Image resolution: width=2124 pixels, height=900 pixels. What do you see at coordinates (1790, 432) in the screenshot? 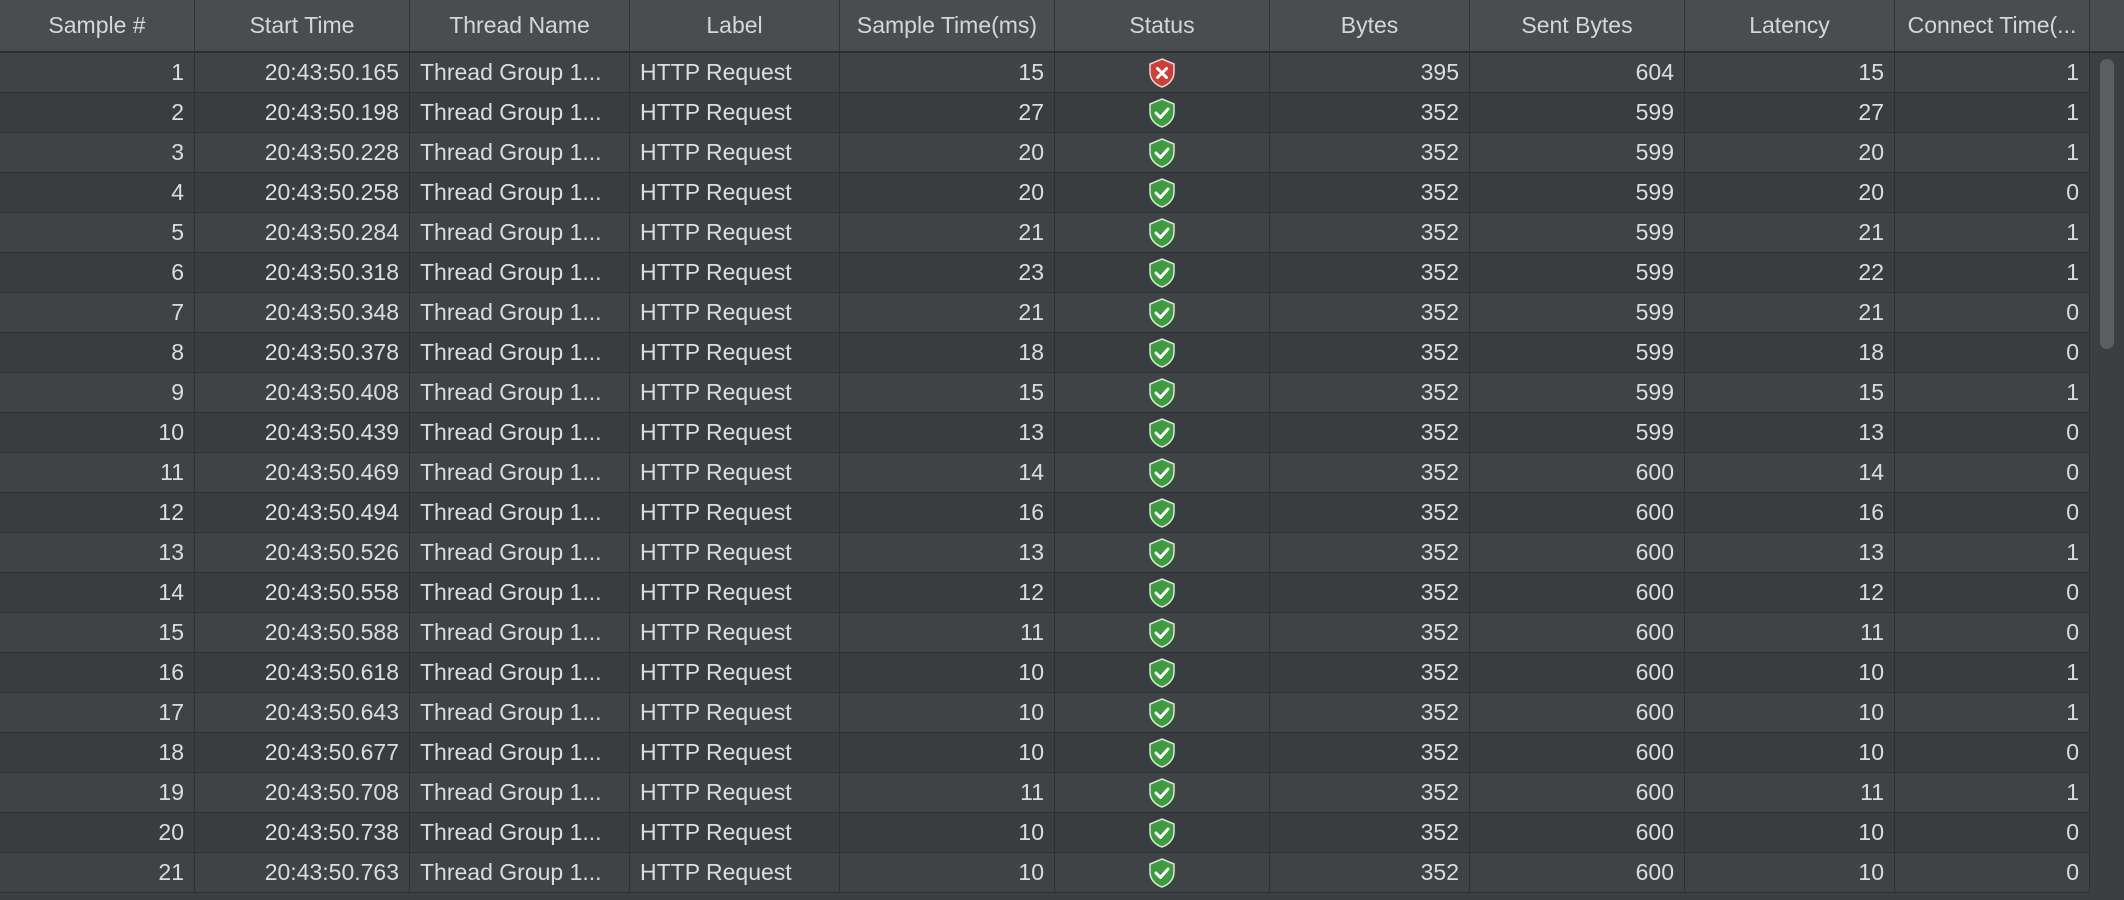
I see `cell-latency: 13` at bounding box center [1790, 432].